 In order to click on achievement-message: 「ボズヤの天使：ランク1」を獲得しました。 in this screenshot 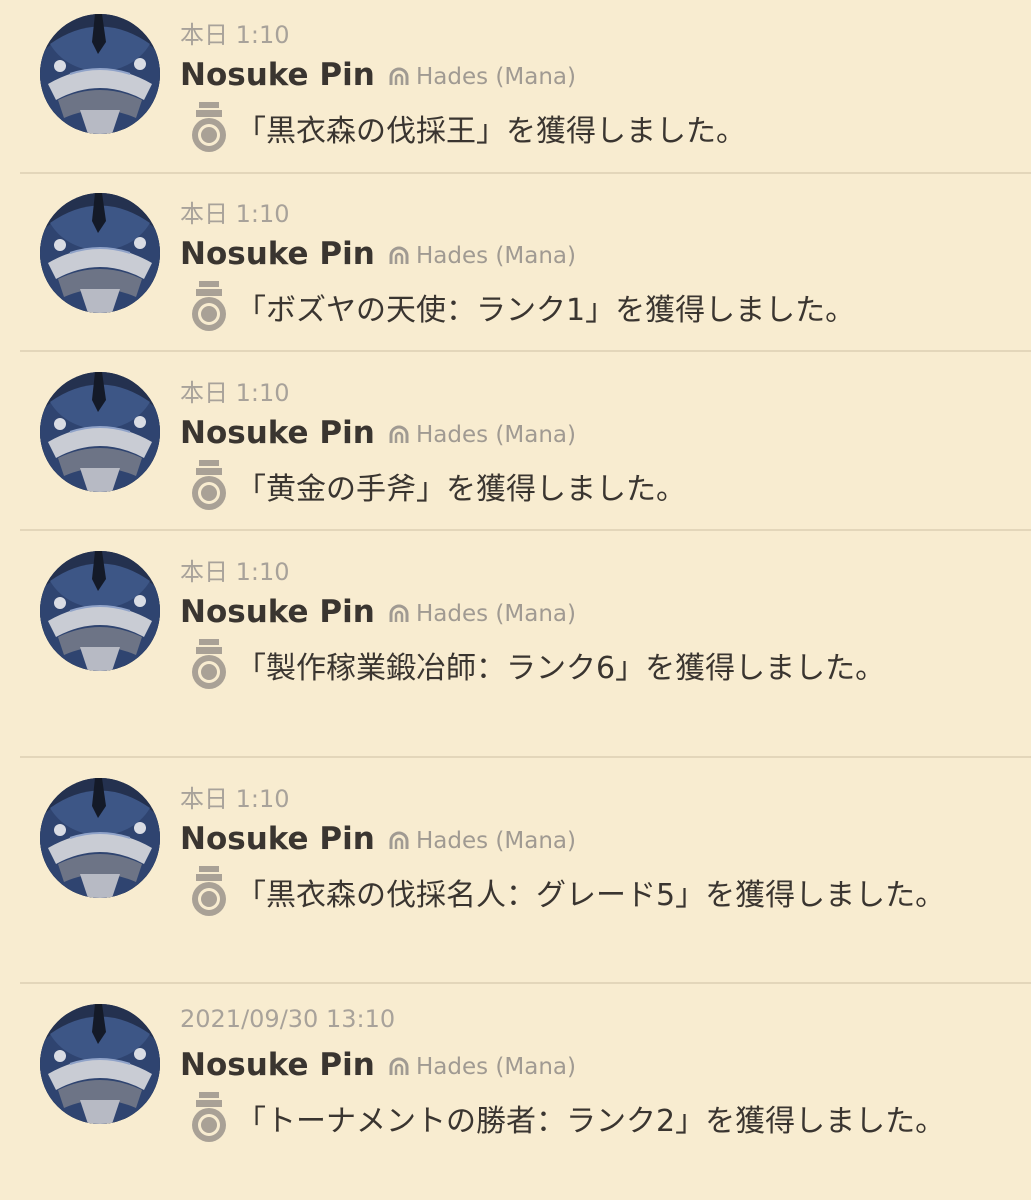, I will do `click(546, 310)`.